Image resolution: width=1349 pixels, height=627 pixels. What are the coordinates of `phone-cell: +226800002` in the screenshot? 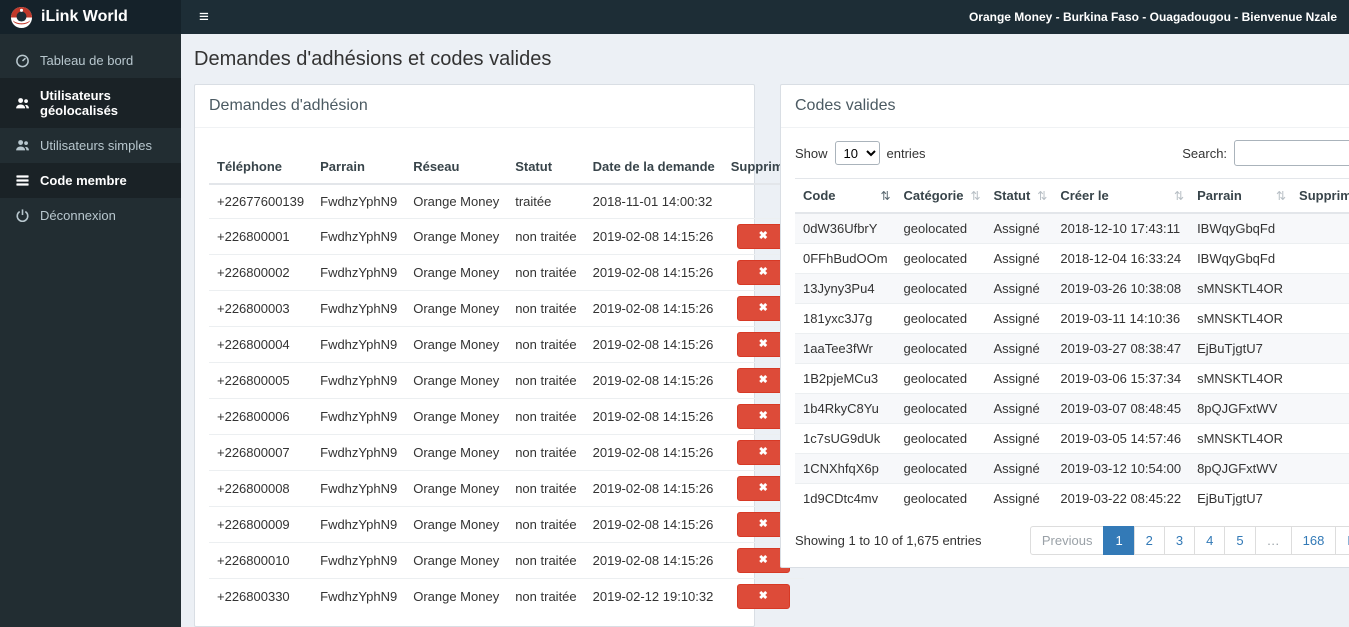 It's located at (261, 272).